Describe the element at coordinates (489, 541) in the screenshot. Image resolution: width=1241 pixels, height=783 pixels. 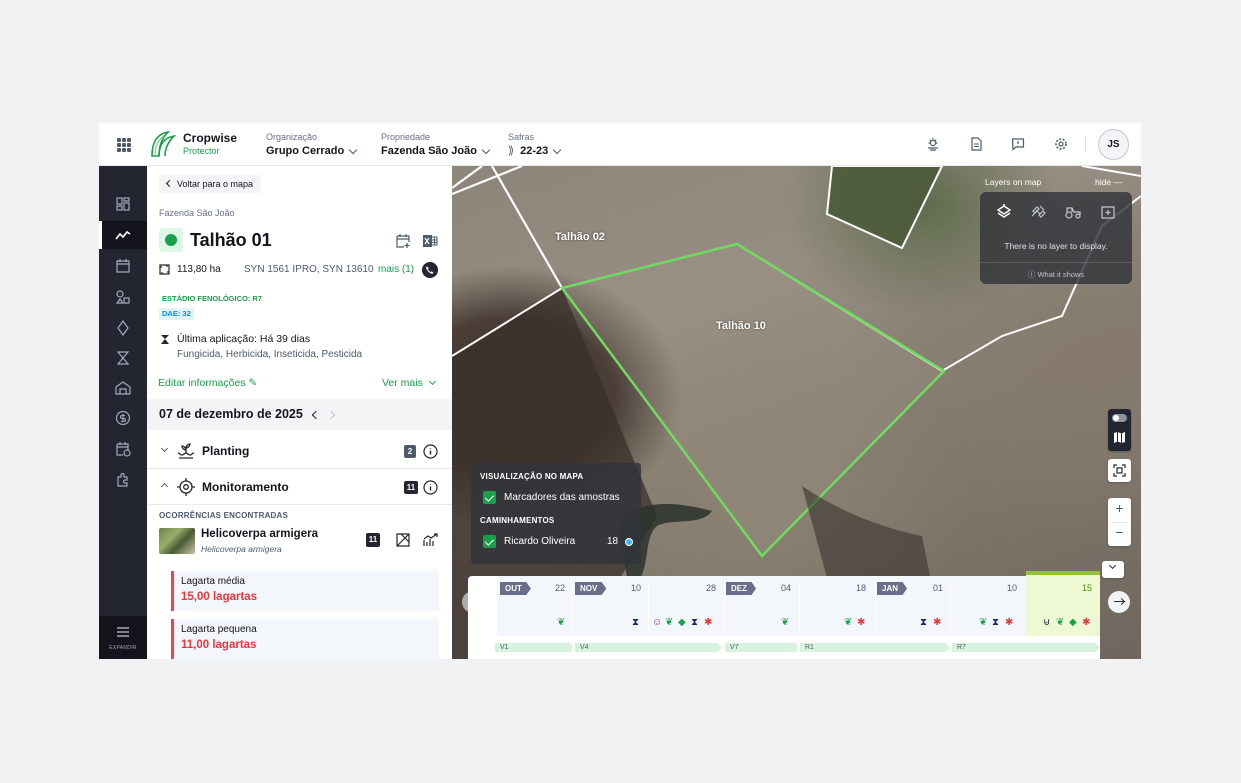
I see `walker-checkbox` at that location.